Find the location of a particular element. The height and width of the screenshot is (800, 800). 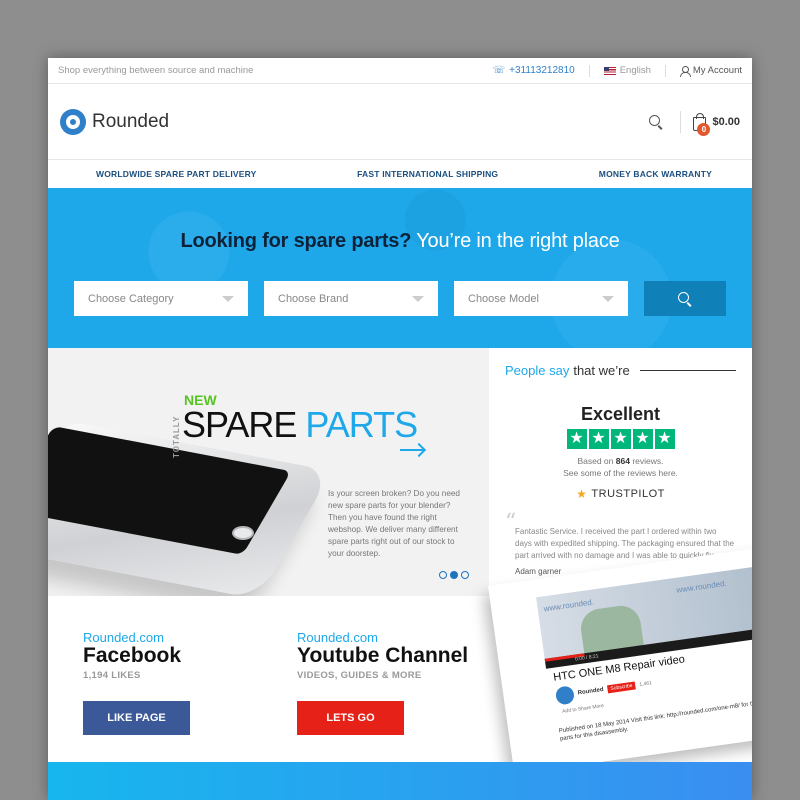

category-select-label: Choose Category is located at coordinates (131, 298).